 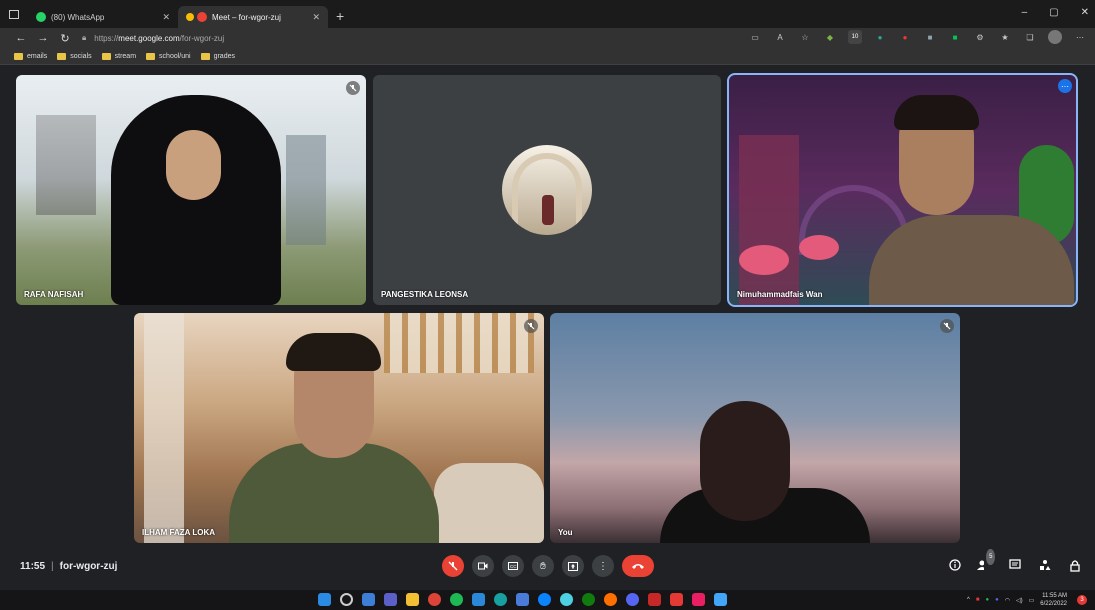 What do you see at coordinates (217, 56) in the screenshot?
I see `bookmark-grades: grades` at bounding box center [217, 56].